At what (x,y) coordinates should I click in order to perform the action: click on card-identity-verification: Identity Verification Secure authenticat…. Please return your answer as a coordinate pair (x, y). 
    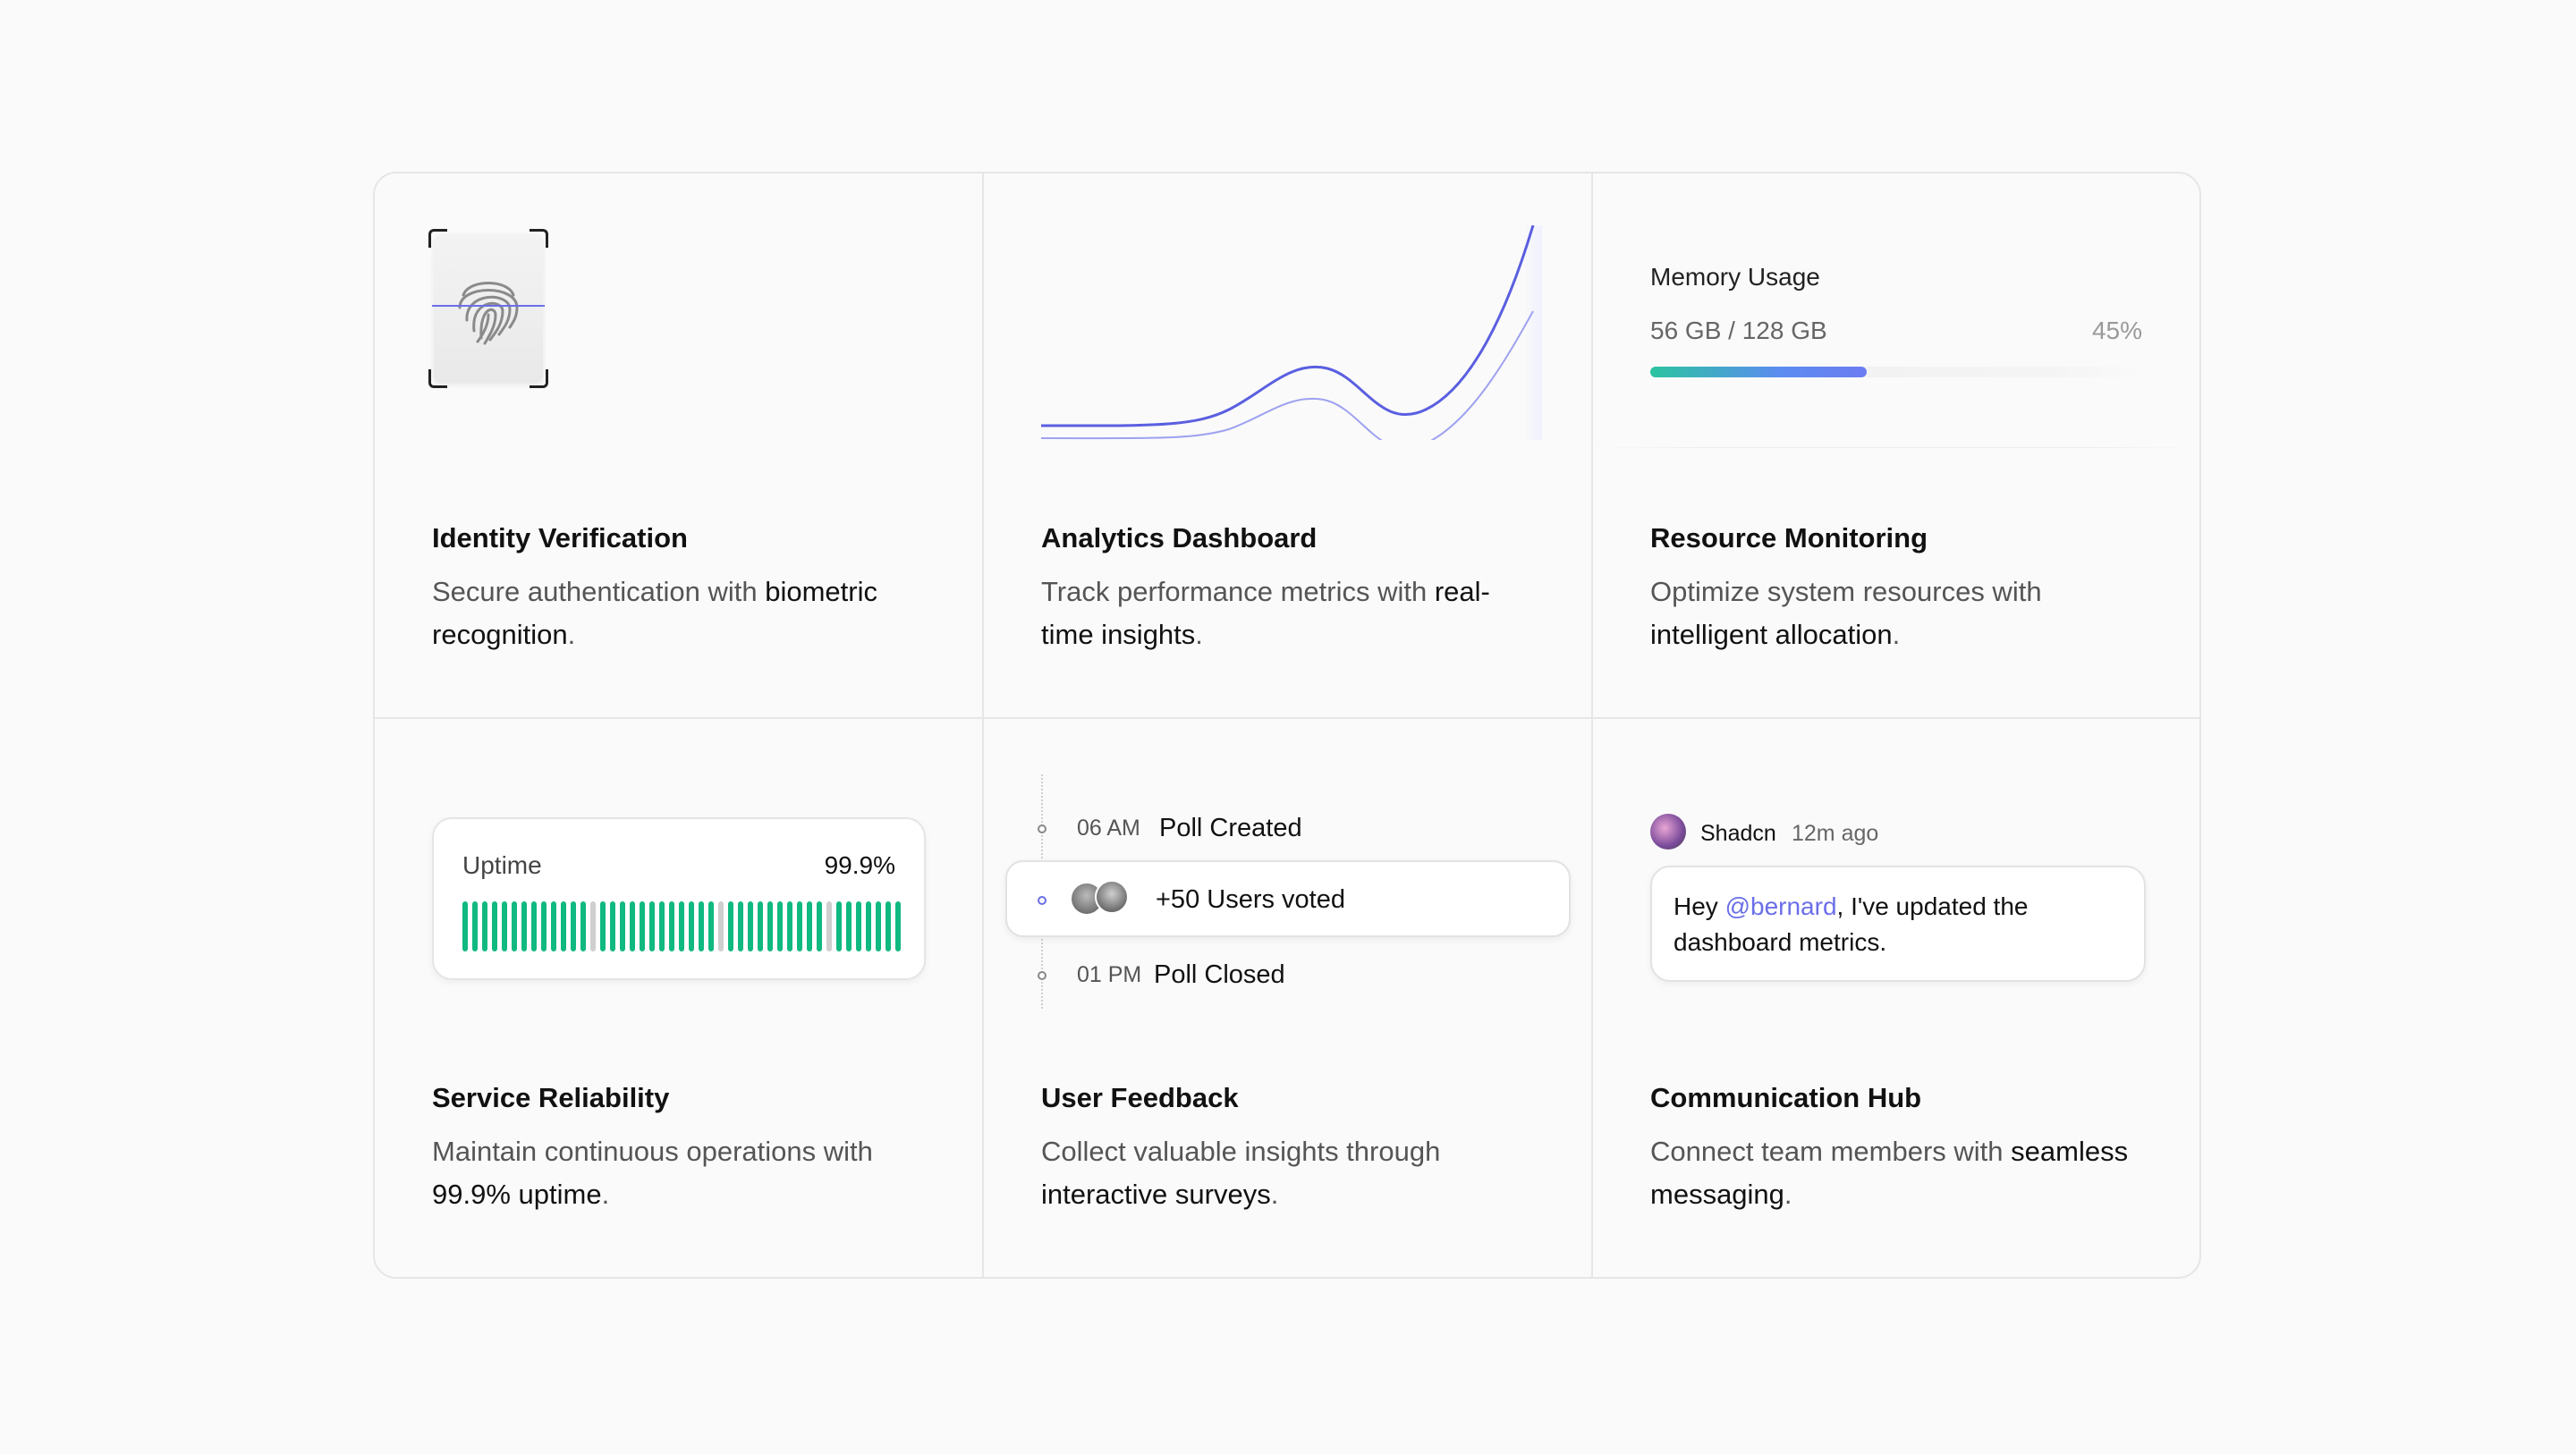
    Looking at the image, I should click on (679, 446).